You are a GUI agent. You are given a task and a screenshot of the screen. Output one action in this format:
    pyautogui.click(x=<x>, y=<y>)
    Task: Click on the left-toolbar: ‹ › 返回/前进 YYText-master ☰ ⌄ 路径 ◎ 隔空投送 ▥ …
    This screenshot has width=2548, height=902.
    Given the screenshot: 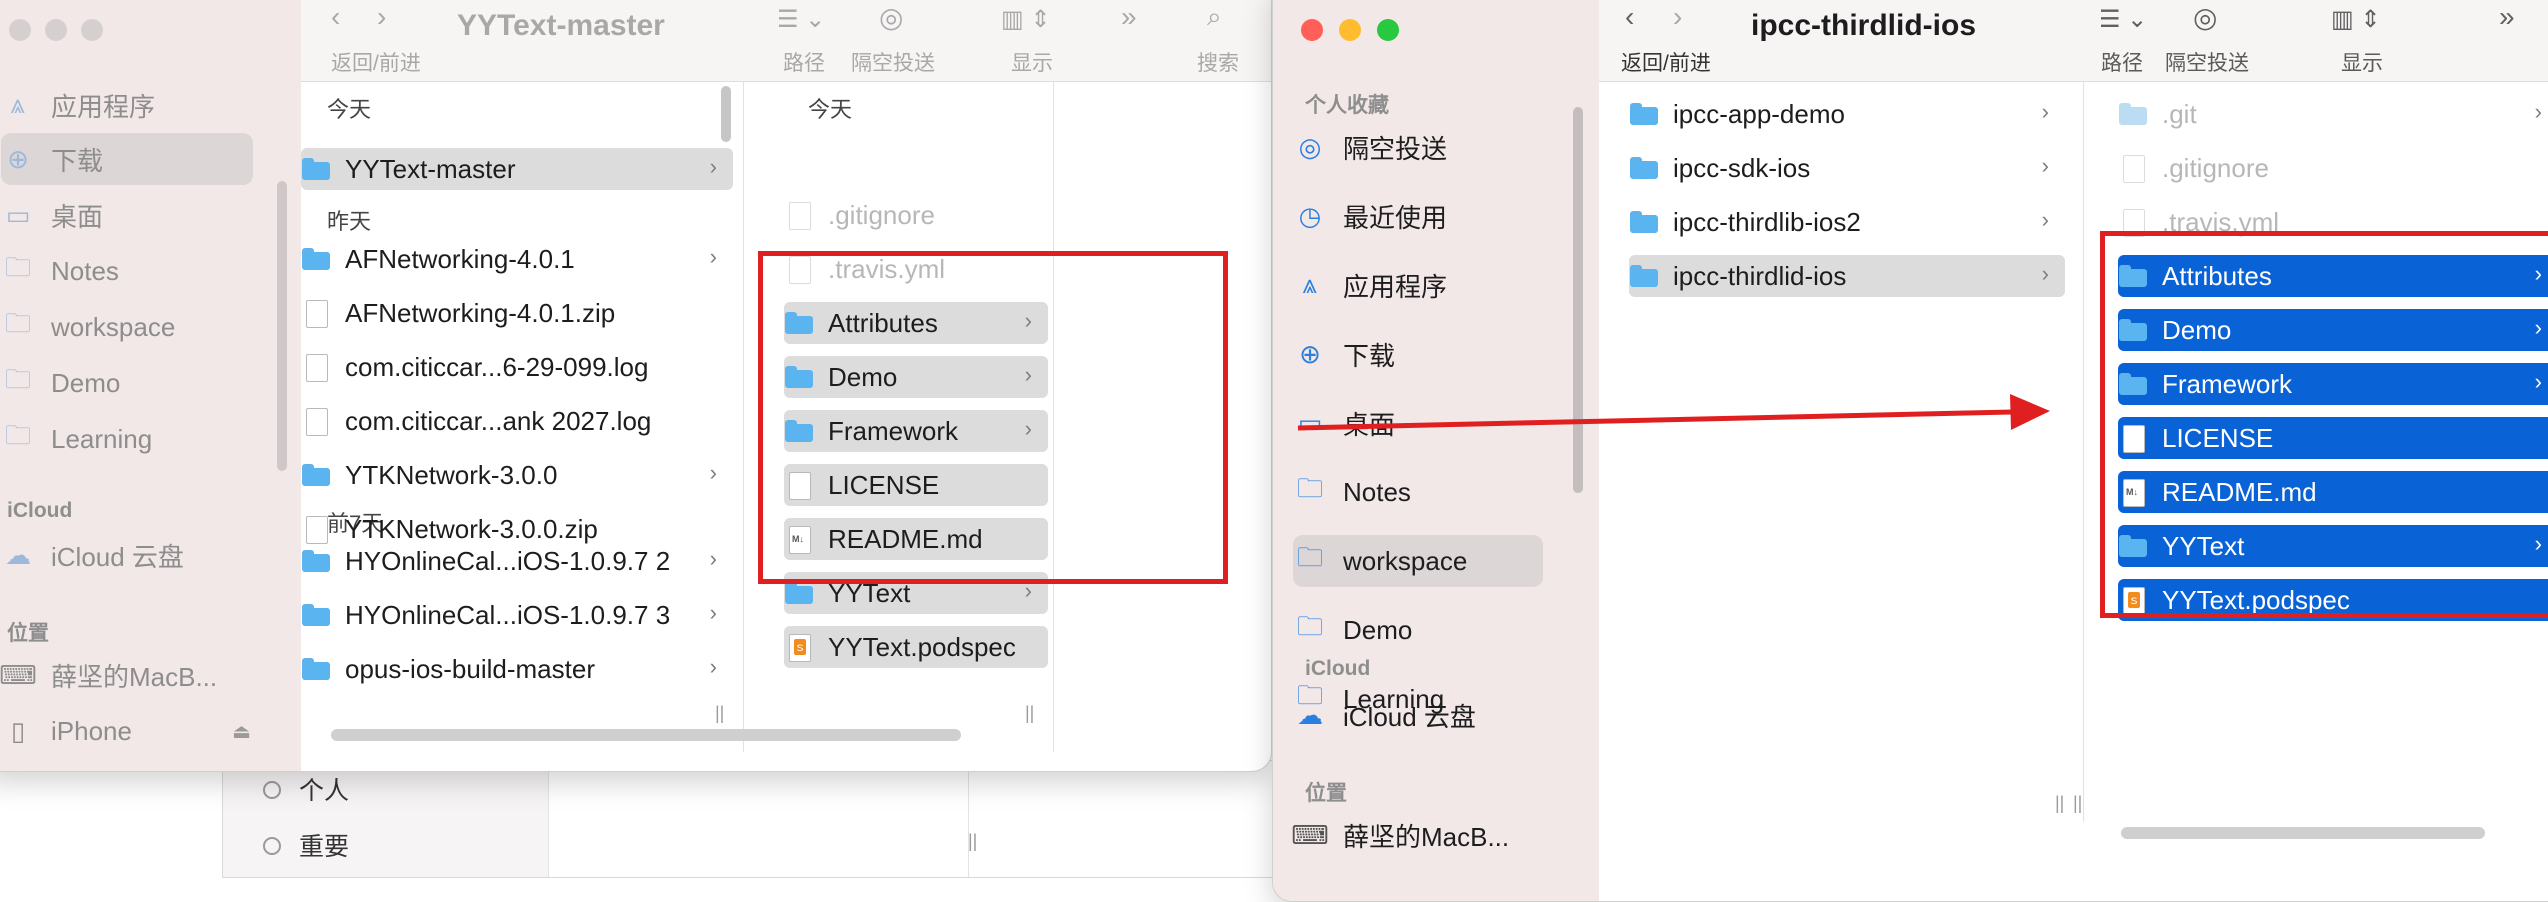 What is the action you would take?
    pyautogui.click(x=786, y=41)
    